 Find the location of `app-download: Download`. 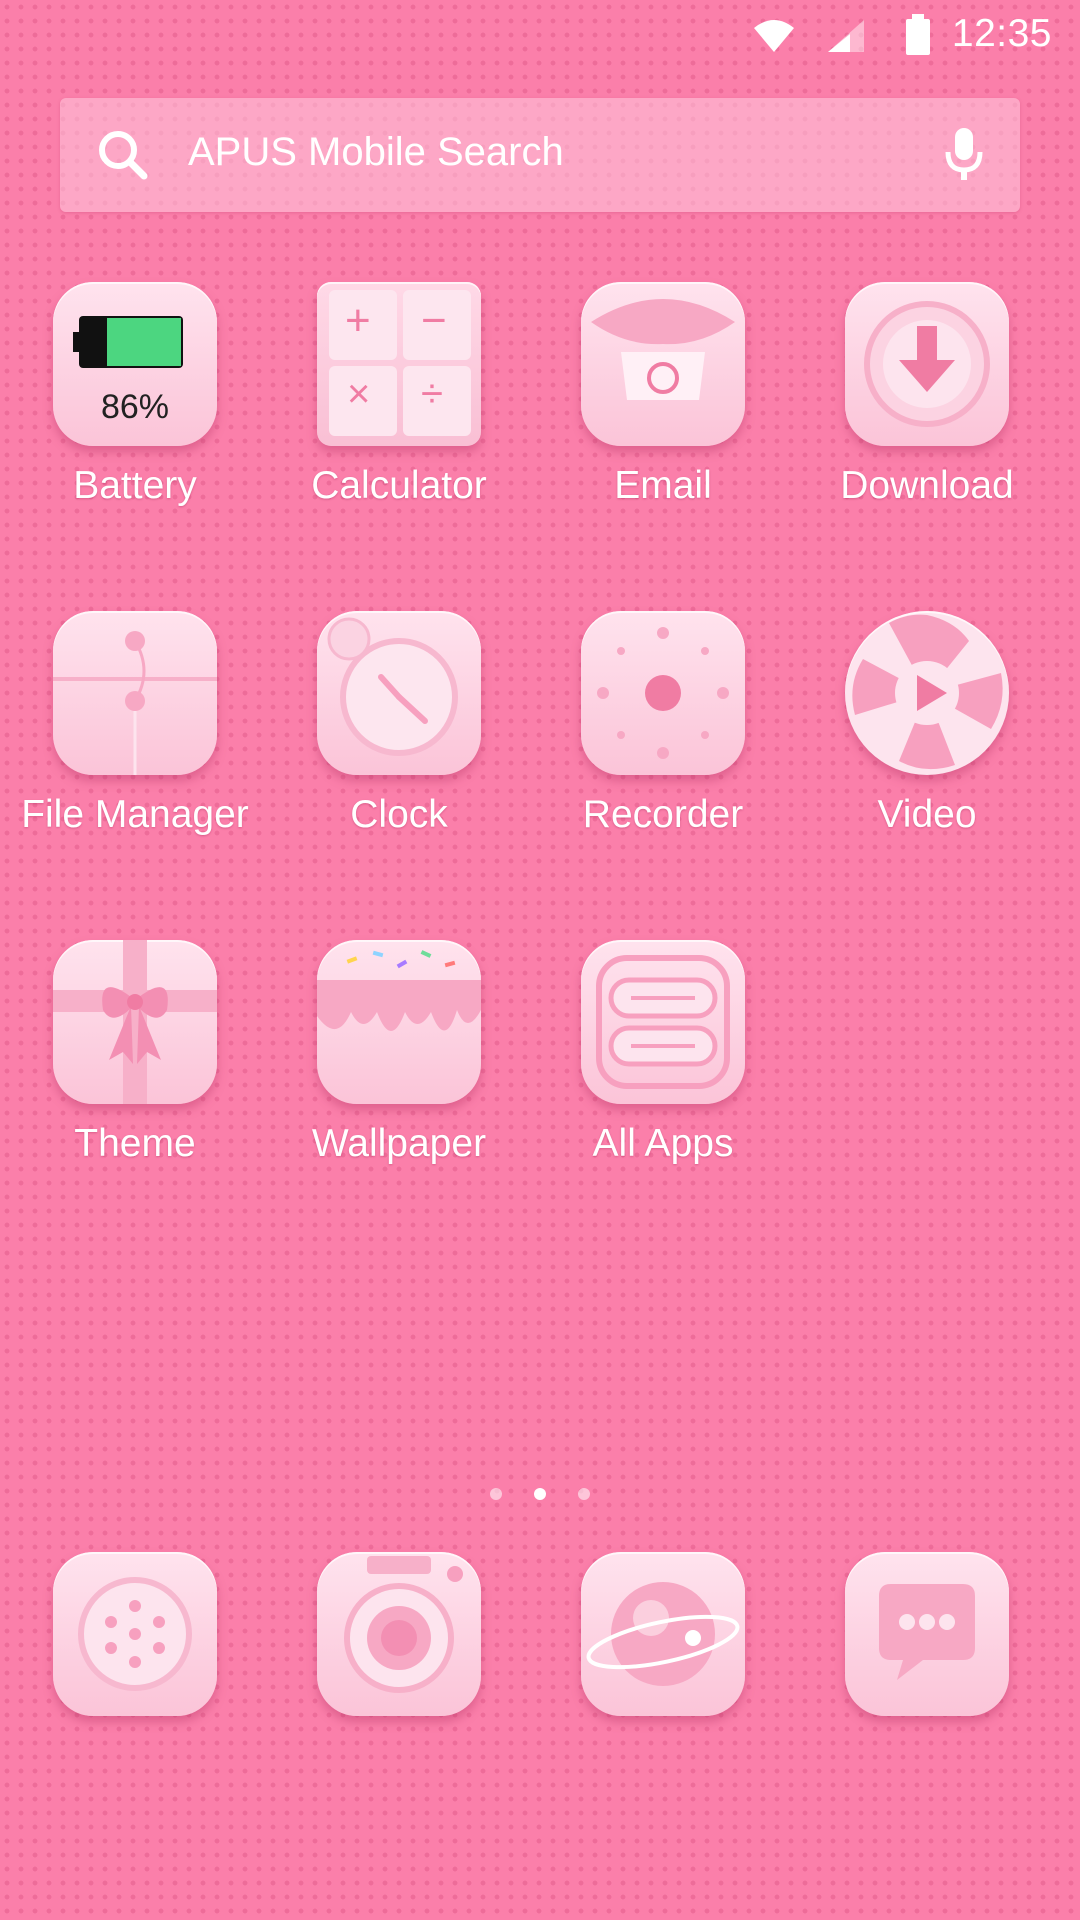

app-download: Download is located at coordinates (927, 412).